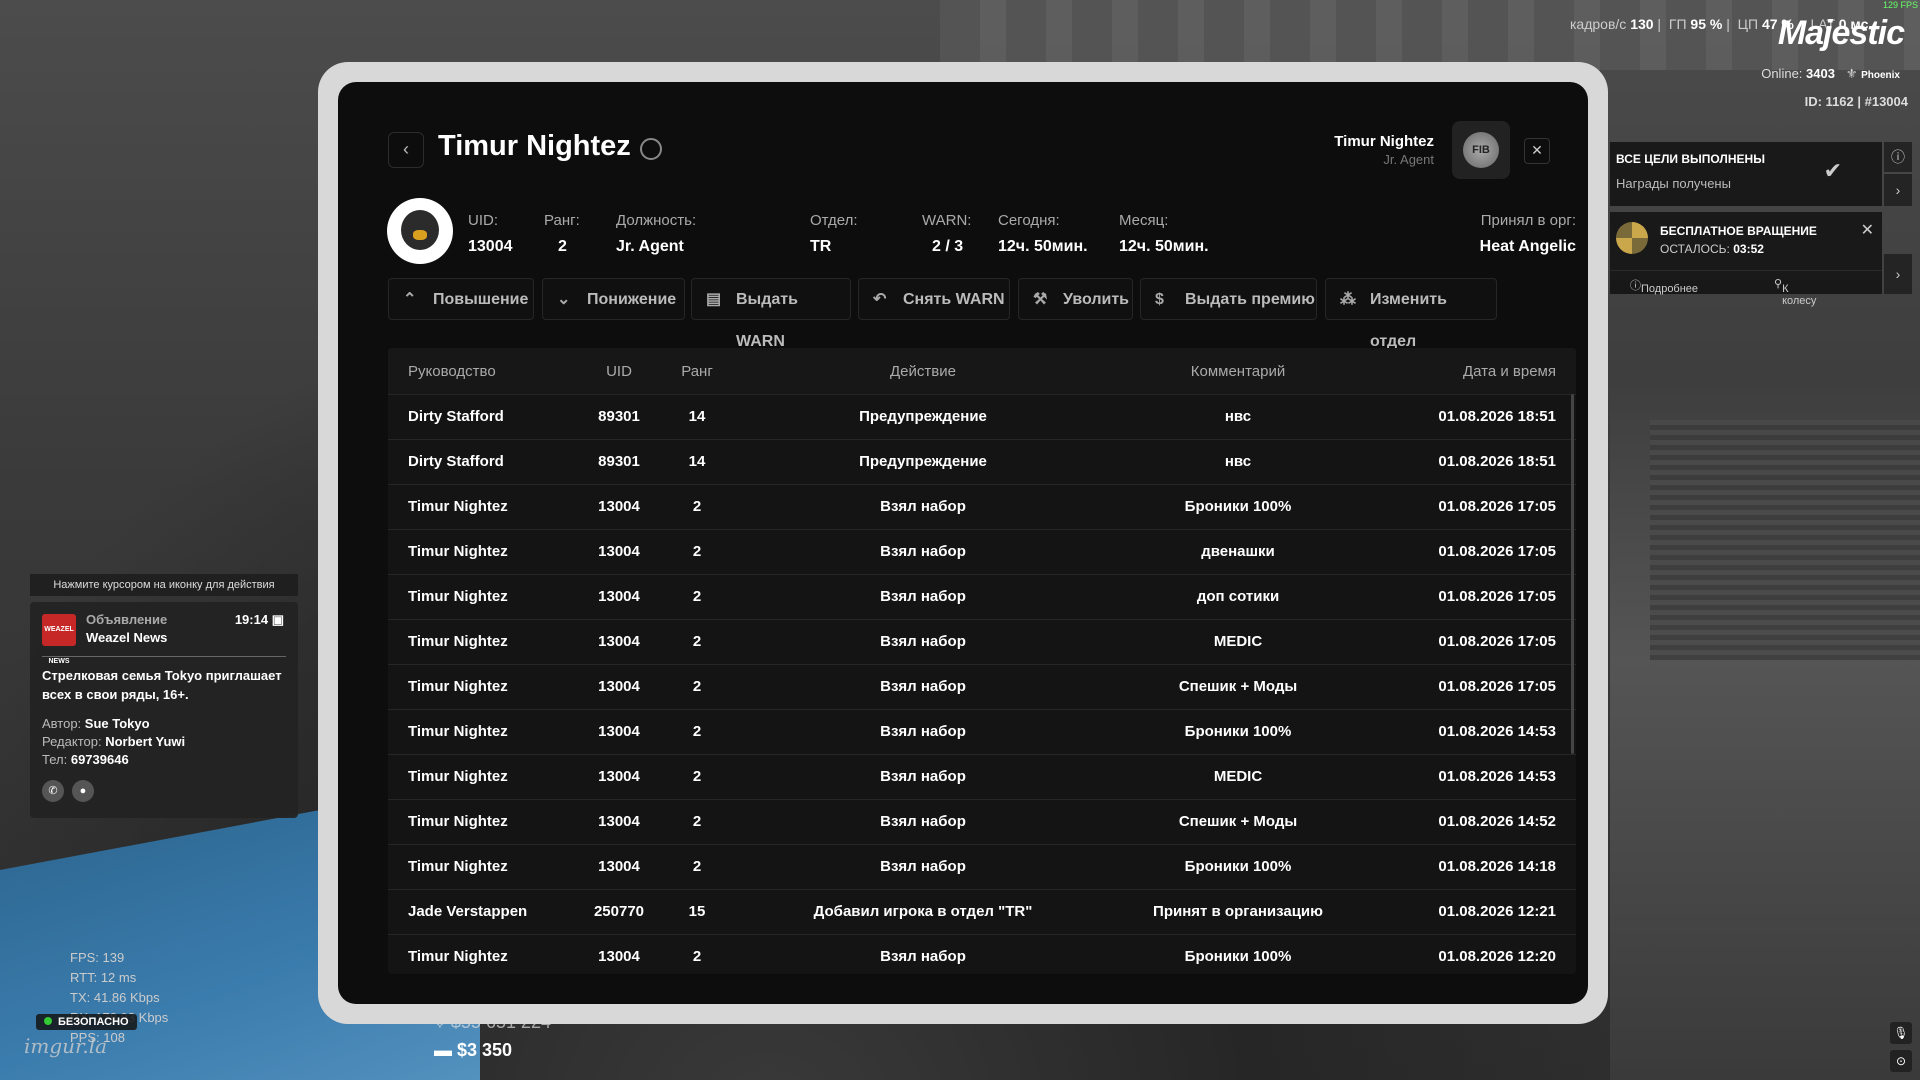  I want to click on goals-card: ВСЕ ЦЕЛИ ВЫПОЛНЕНЫ Награды получены ✔, so click(1746, 174).